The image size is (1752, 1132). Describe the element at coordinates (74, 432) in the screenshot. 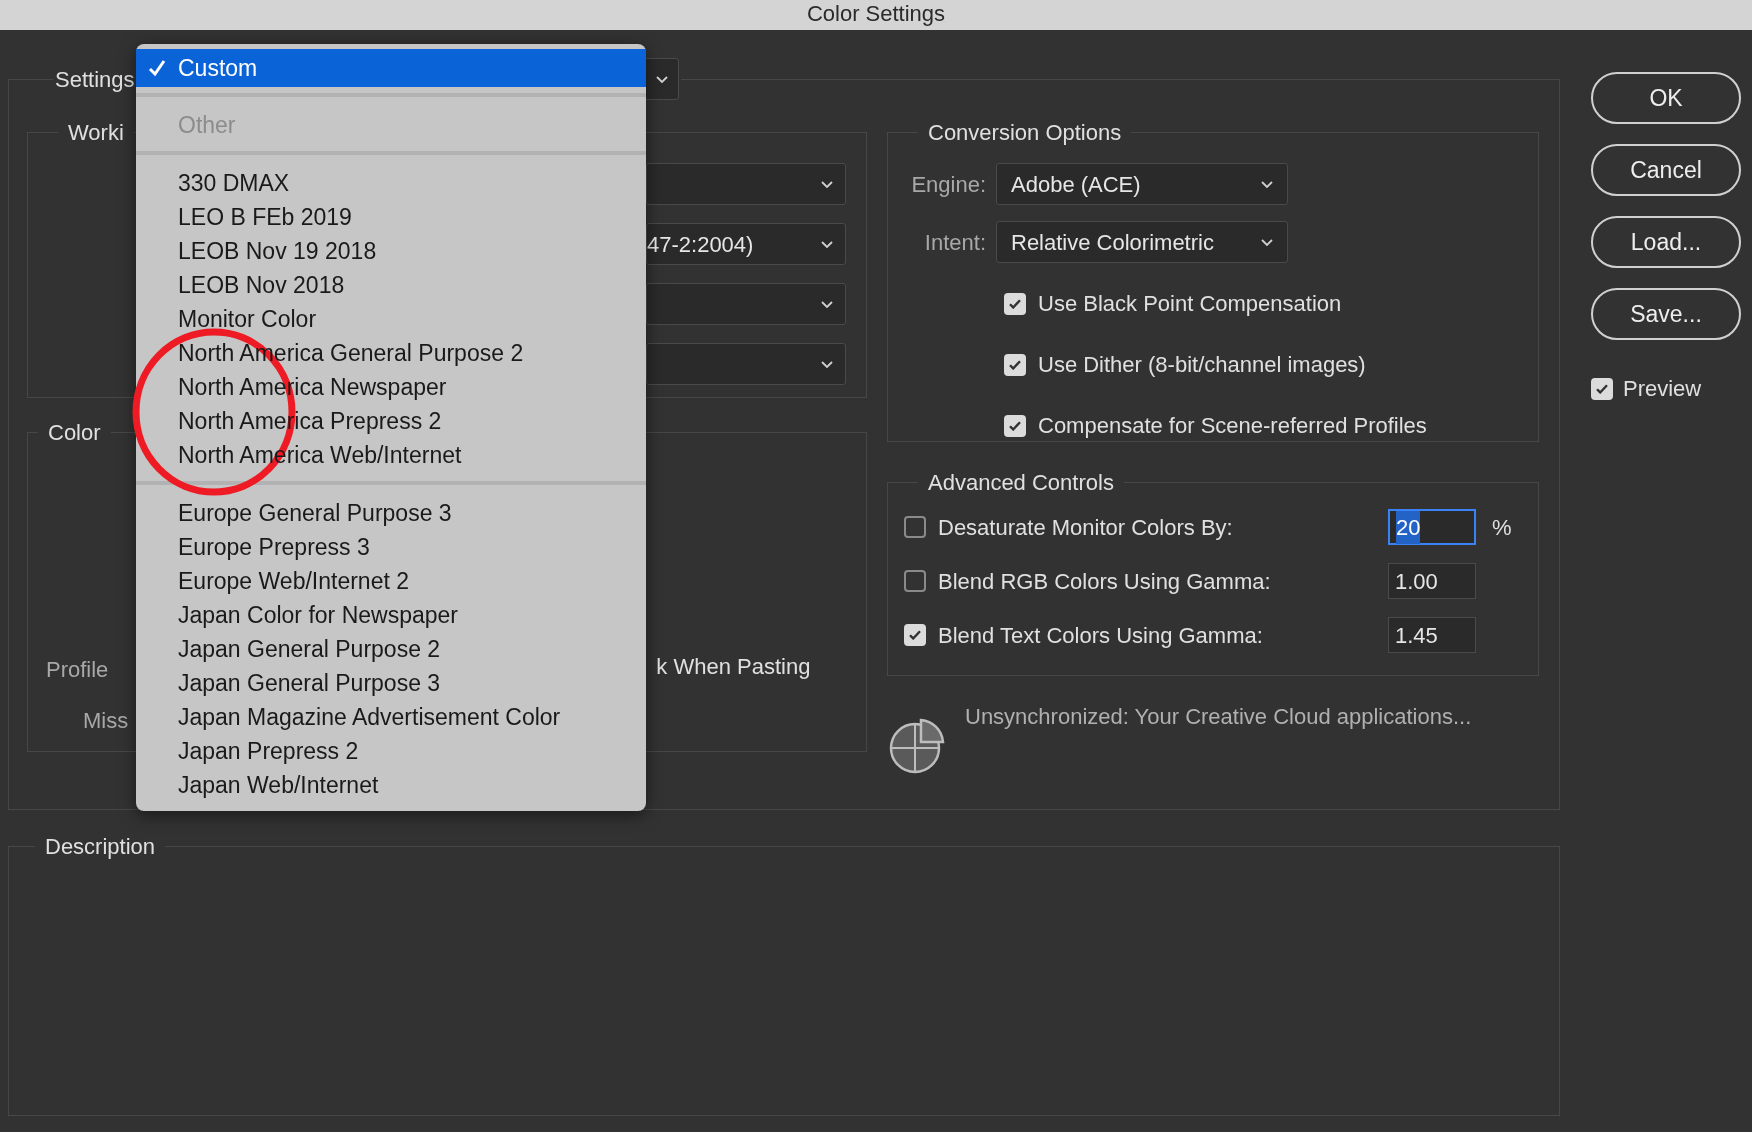

I see `color-management-label: Color` at that location.